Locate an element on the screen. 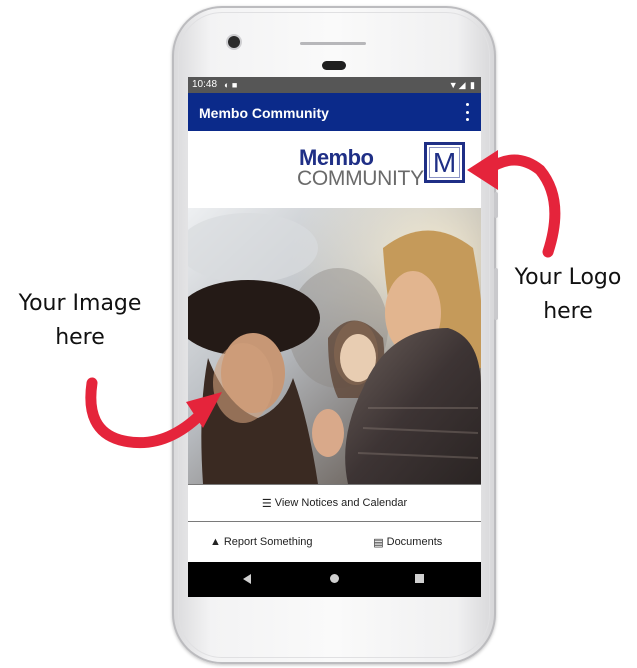 This screenshot has height=668, width=637. documents-label: Documents is located at coordinates (414, 542).